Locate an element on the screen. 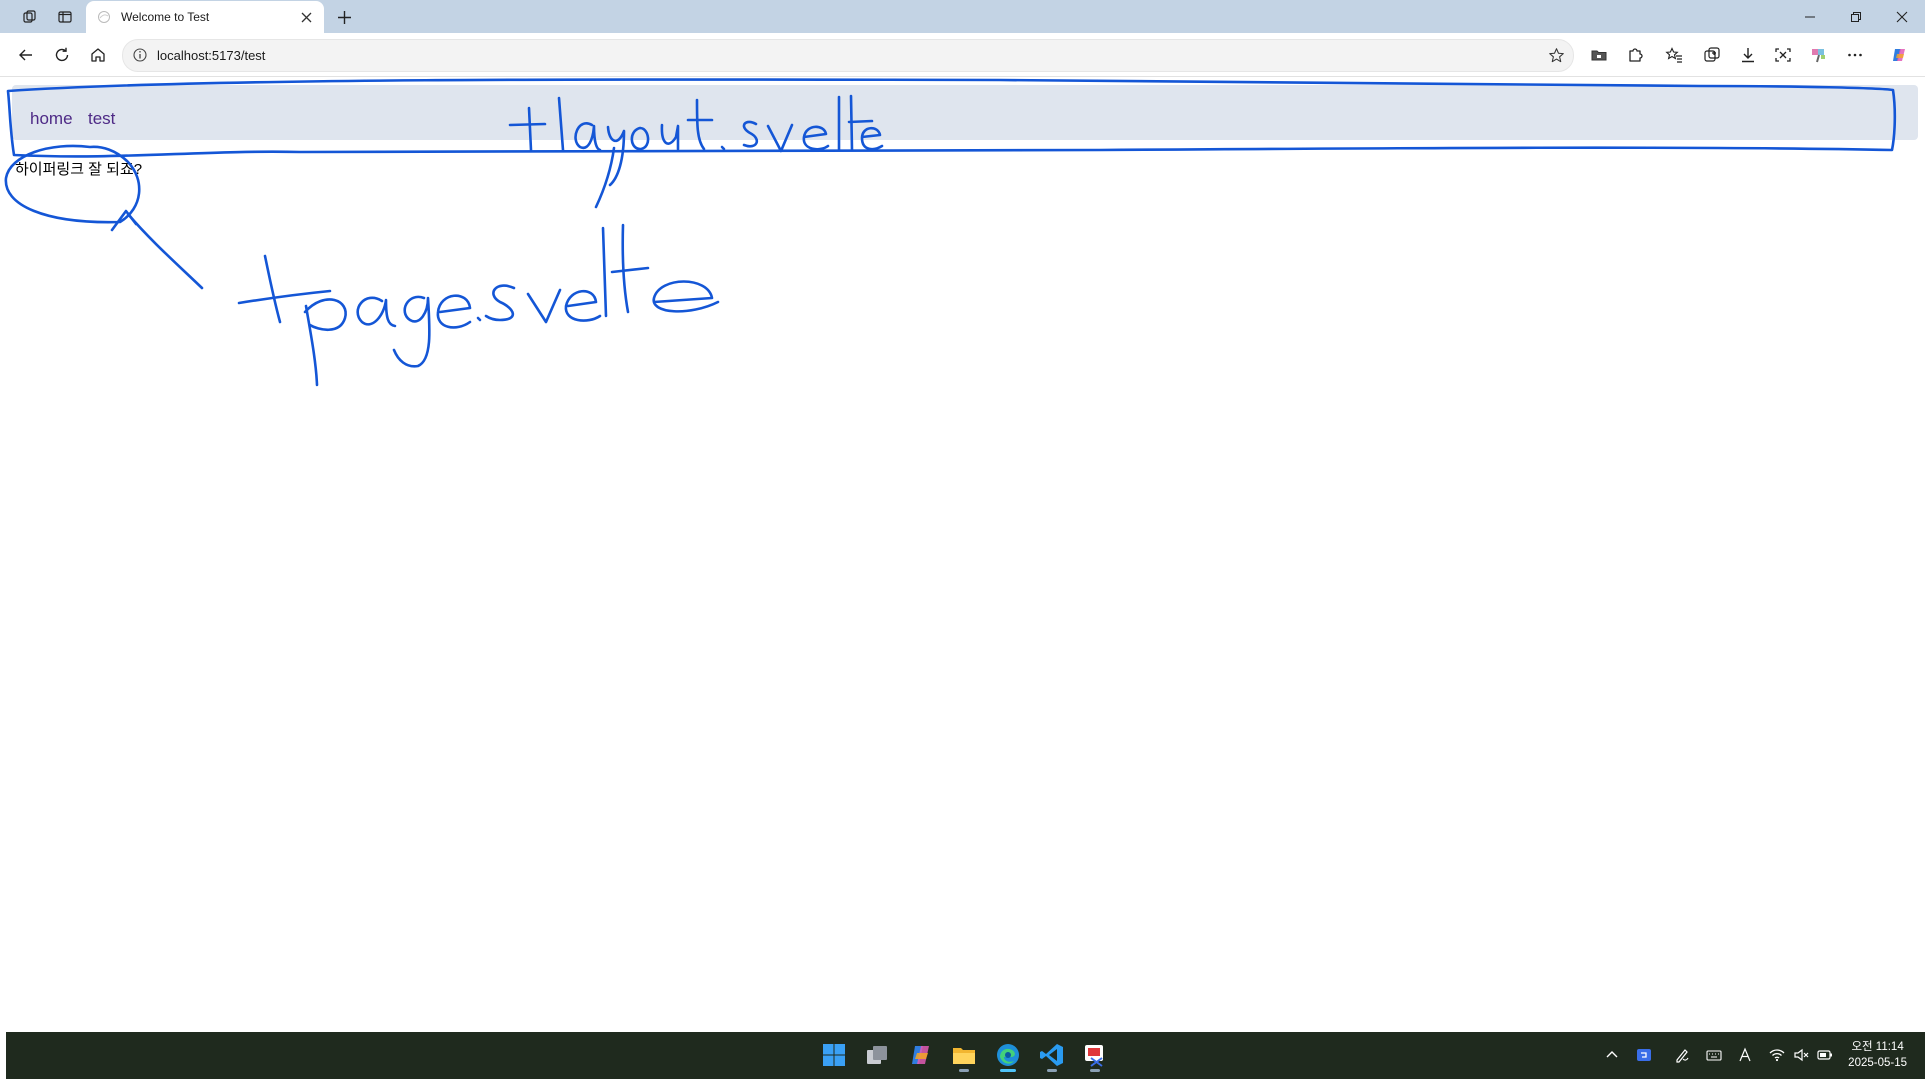 The height and width of the screenshot is (1079, 1925). tray-battery-button is located at coordinates (1825, 1055).